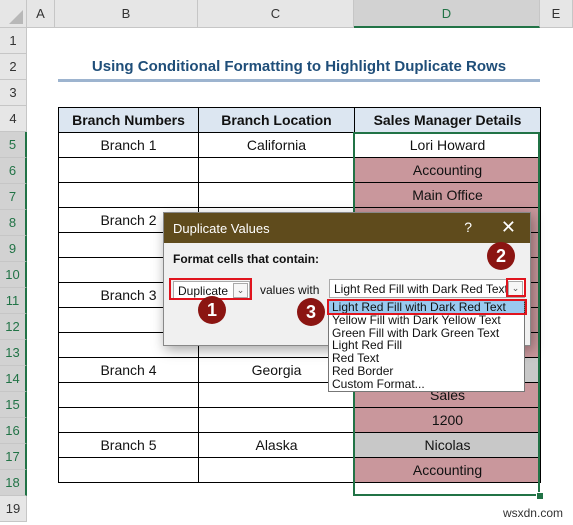 The width and height of the screenshot is (573, 525). I want to click on cell-details: Nicolas, so click(447, 445).